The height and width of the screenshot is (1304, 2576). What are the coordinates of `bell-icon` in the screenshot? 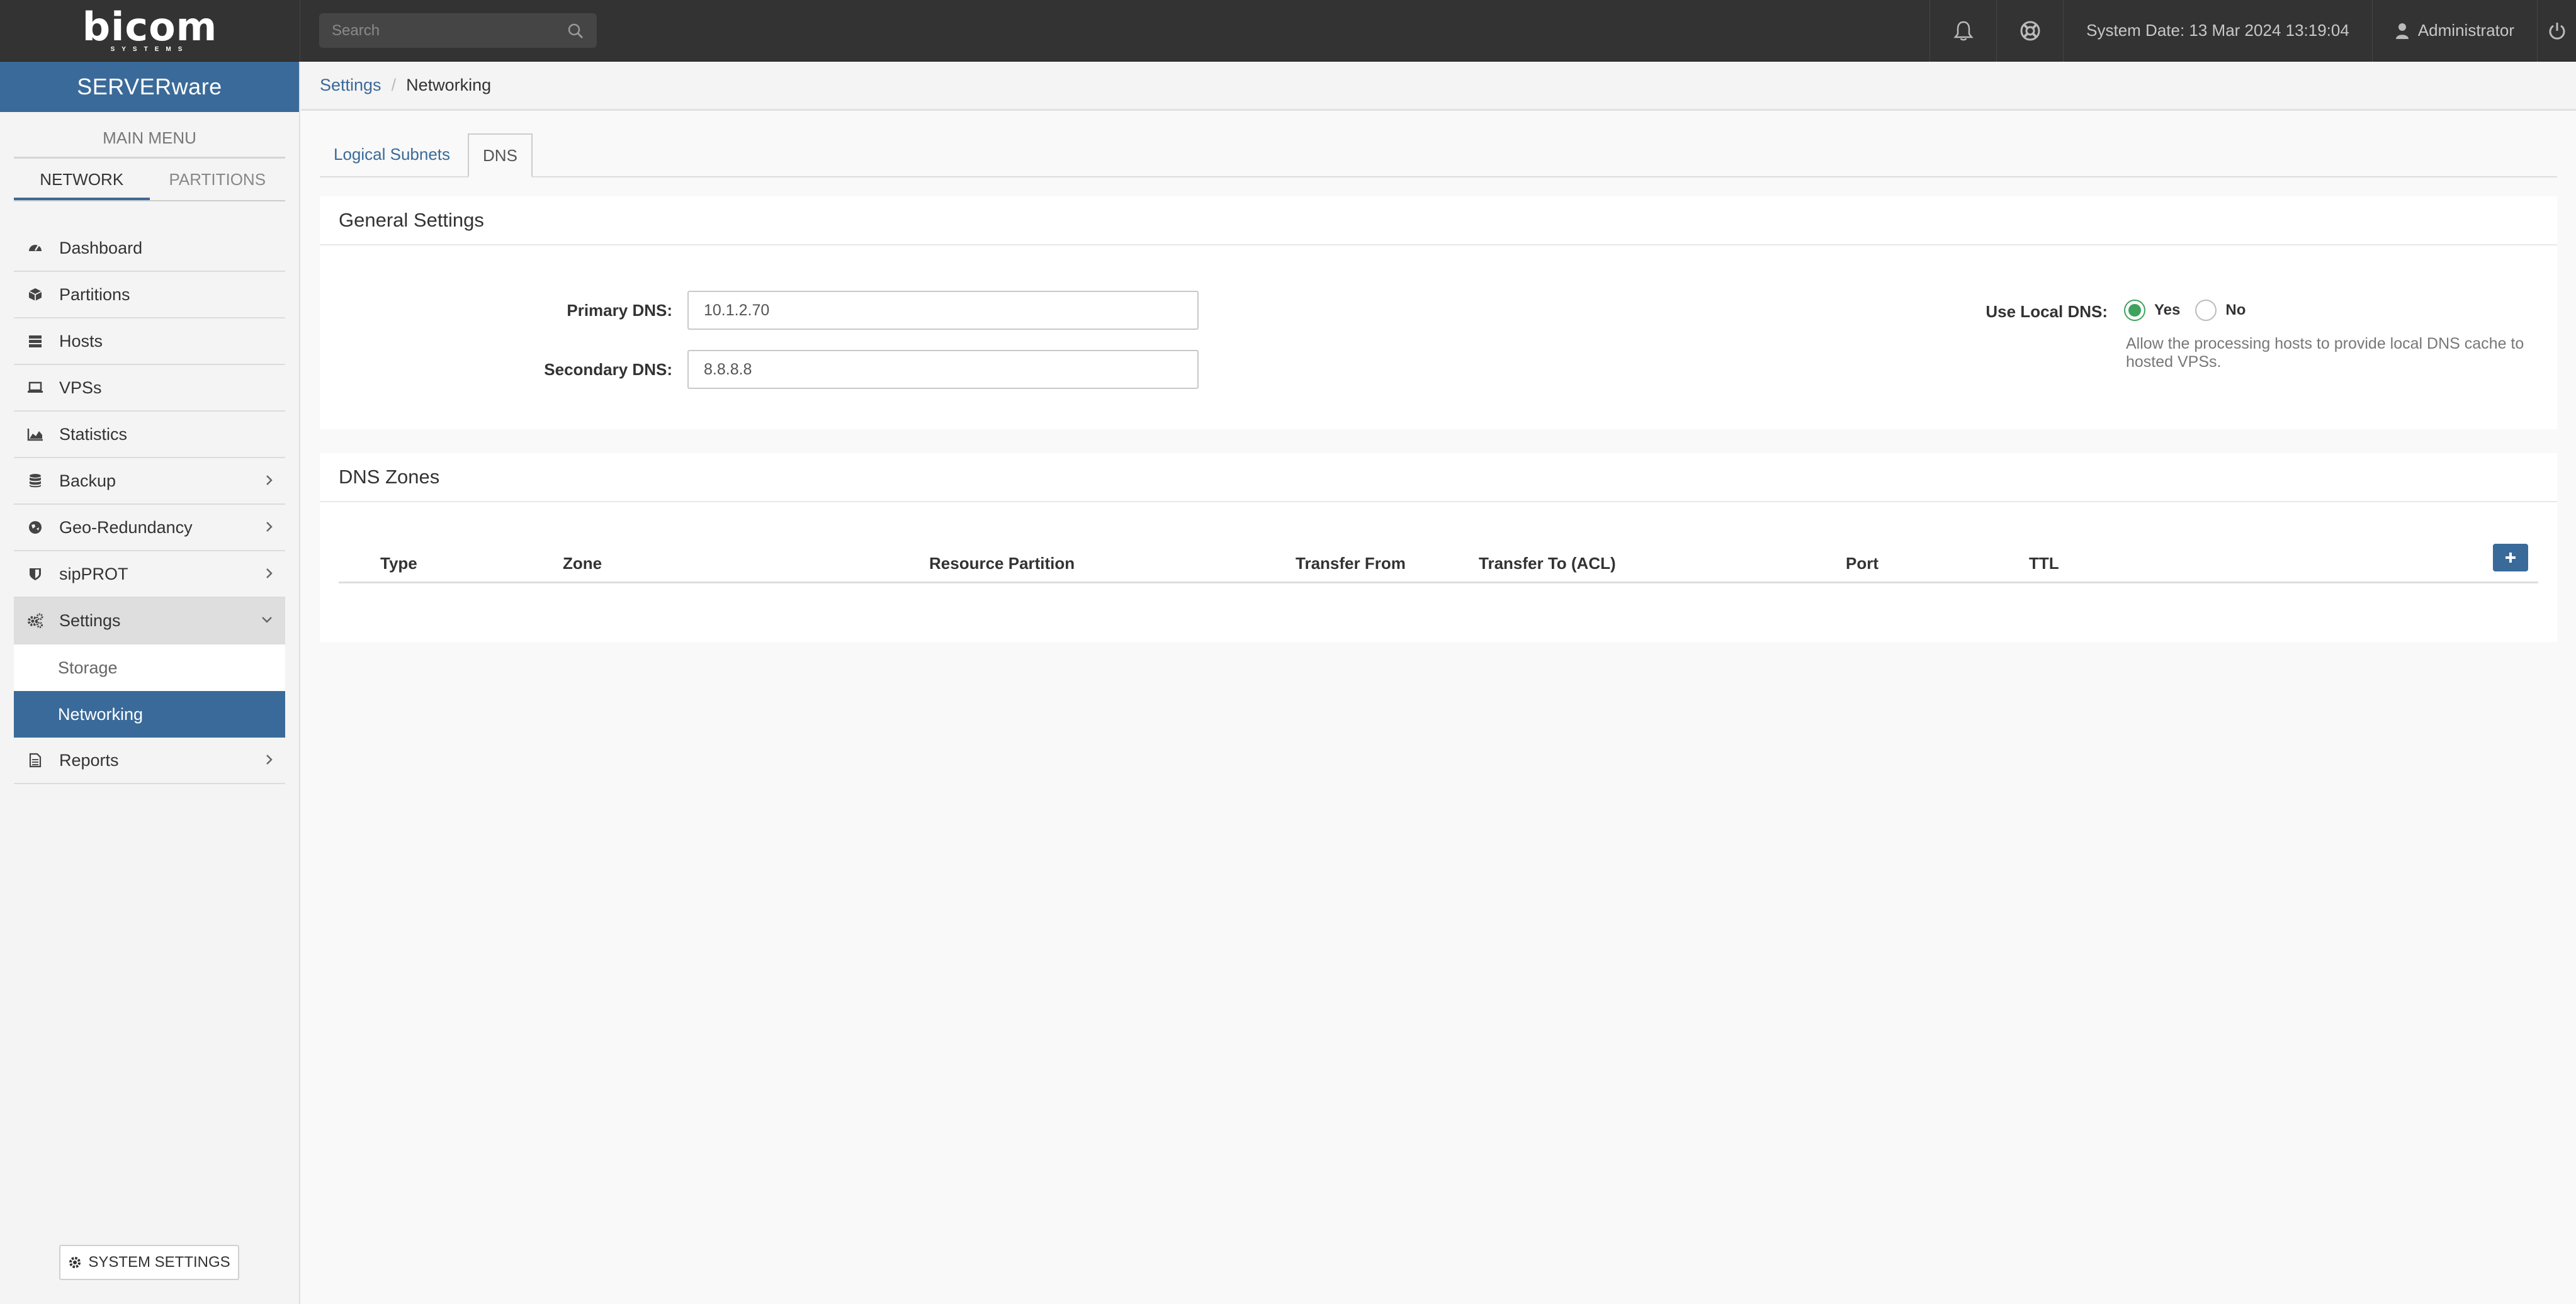 It's located at (1963, 31).